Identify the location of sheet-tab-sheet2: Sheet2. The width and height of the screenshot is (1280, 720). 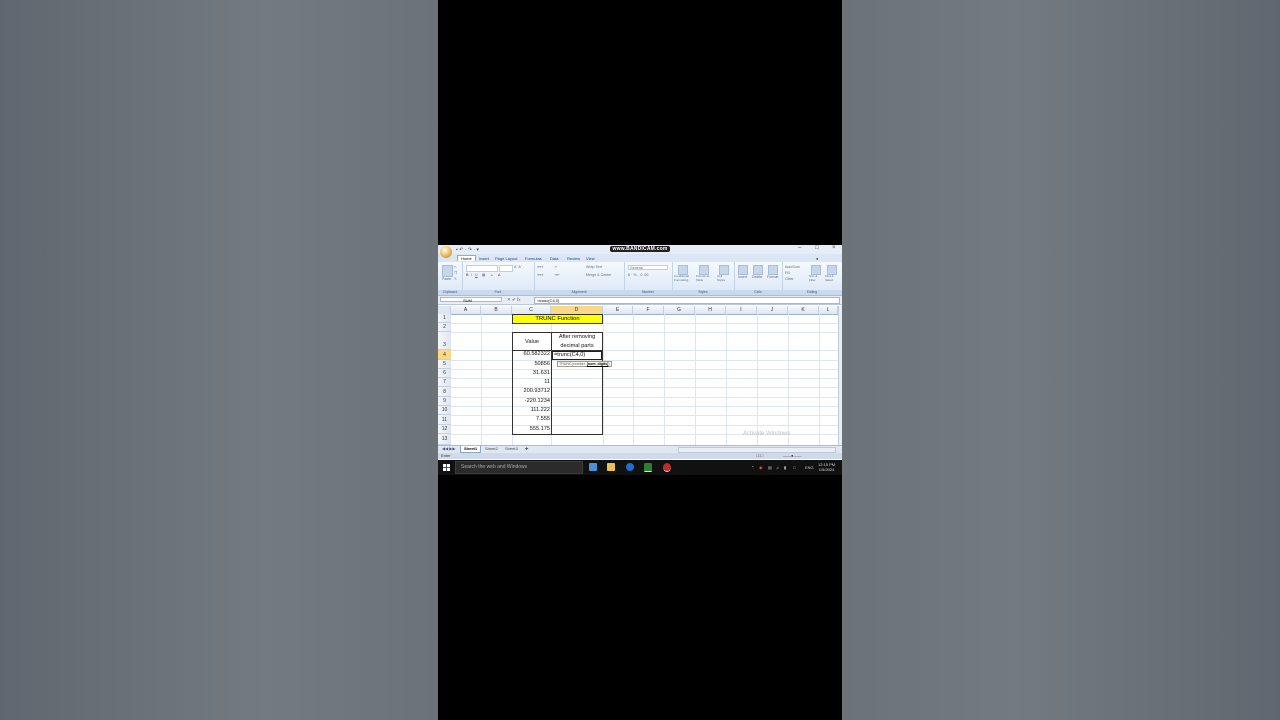
(491, 449).